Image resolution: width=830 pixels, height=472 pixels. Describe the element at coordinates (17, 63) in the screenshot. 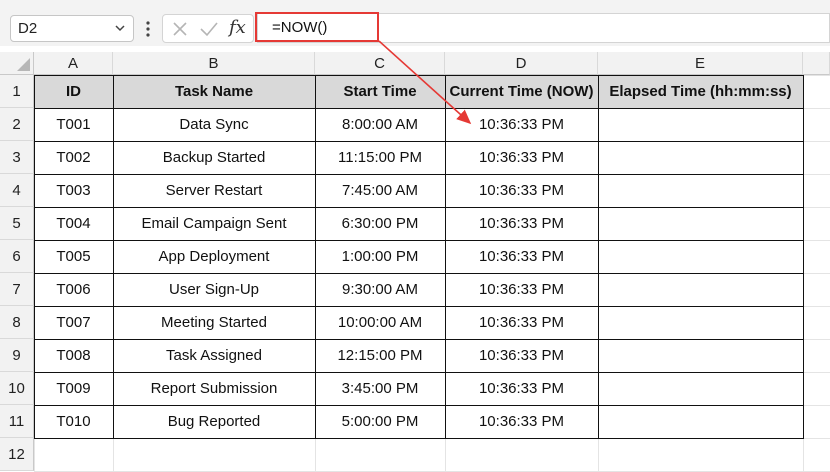

I see `select-all-corner` at that location.